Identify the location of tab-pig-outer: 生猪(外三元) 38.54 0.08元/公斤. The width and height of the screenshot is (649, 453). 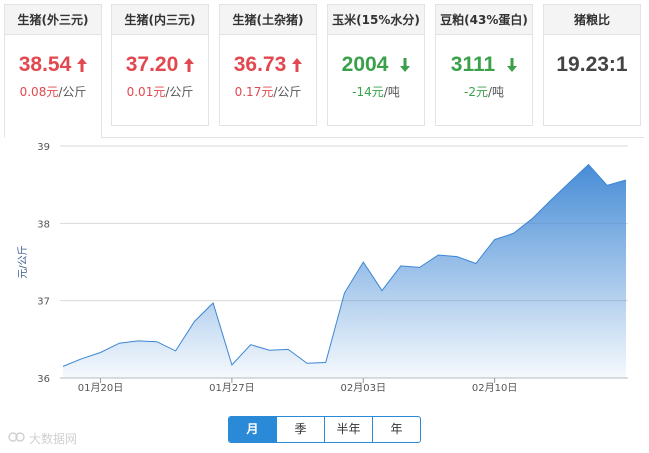
(53, 71).